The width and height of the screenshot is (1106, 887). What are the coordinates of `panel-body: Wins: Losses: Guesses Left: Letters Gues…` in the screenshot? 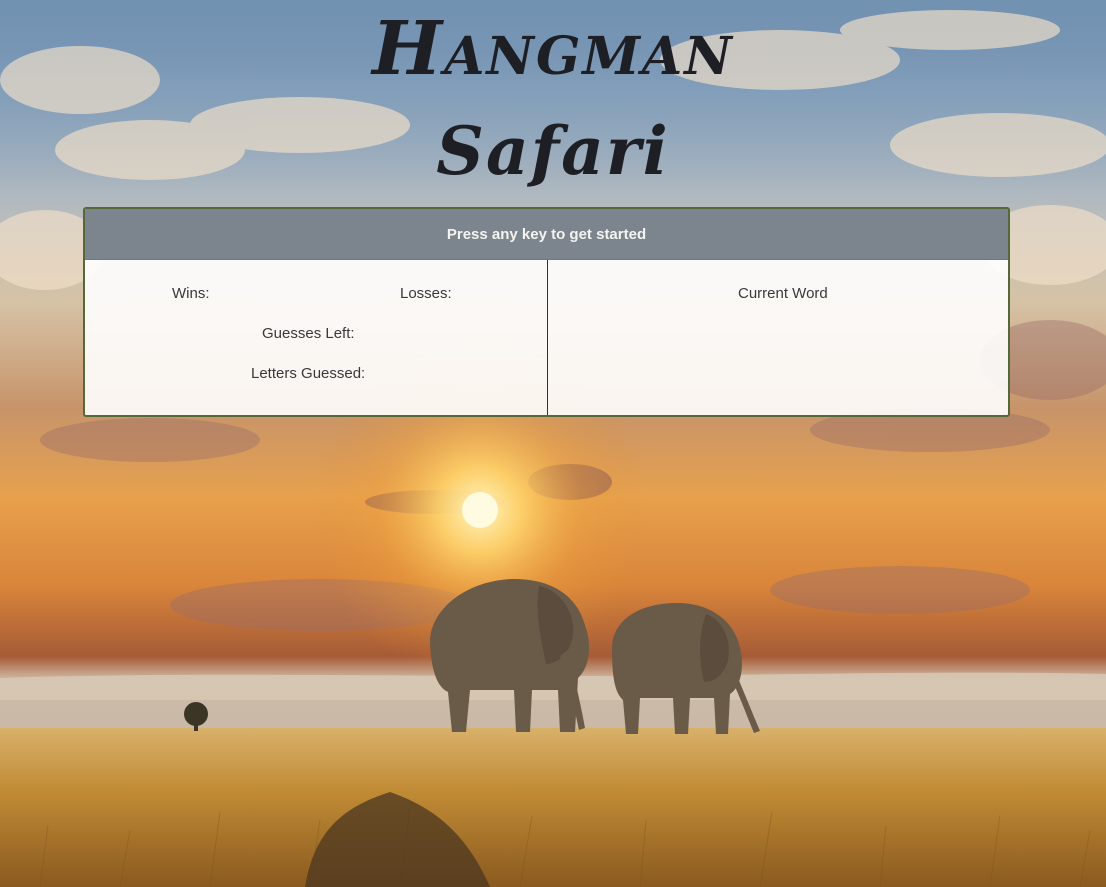 It's located at (546, 337).